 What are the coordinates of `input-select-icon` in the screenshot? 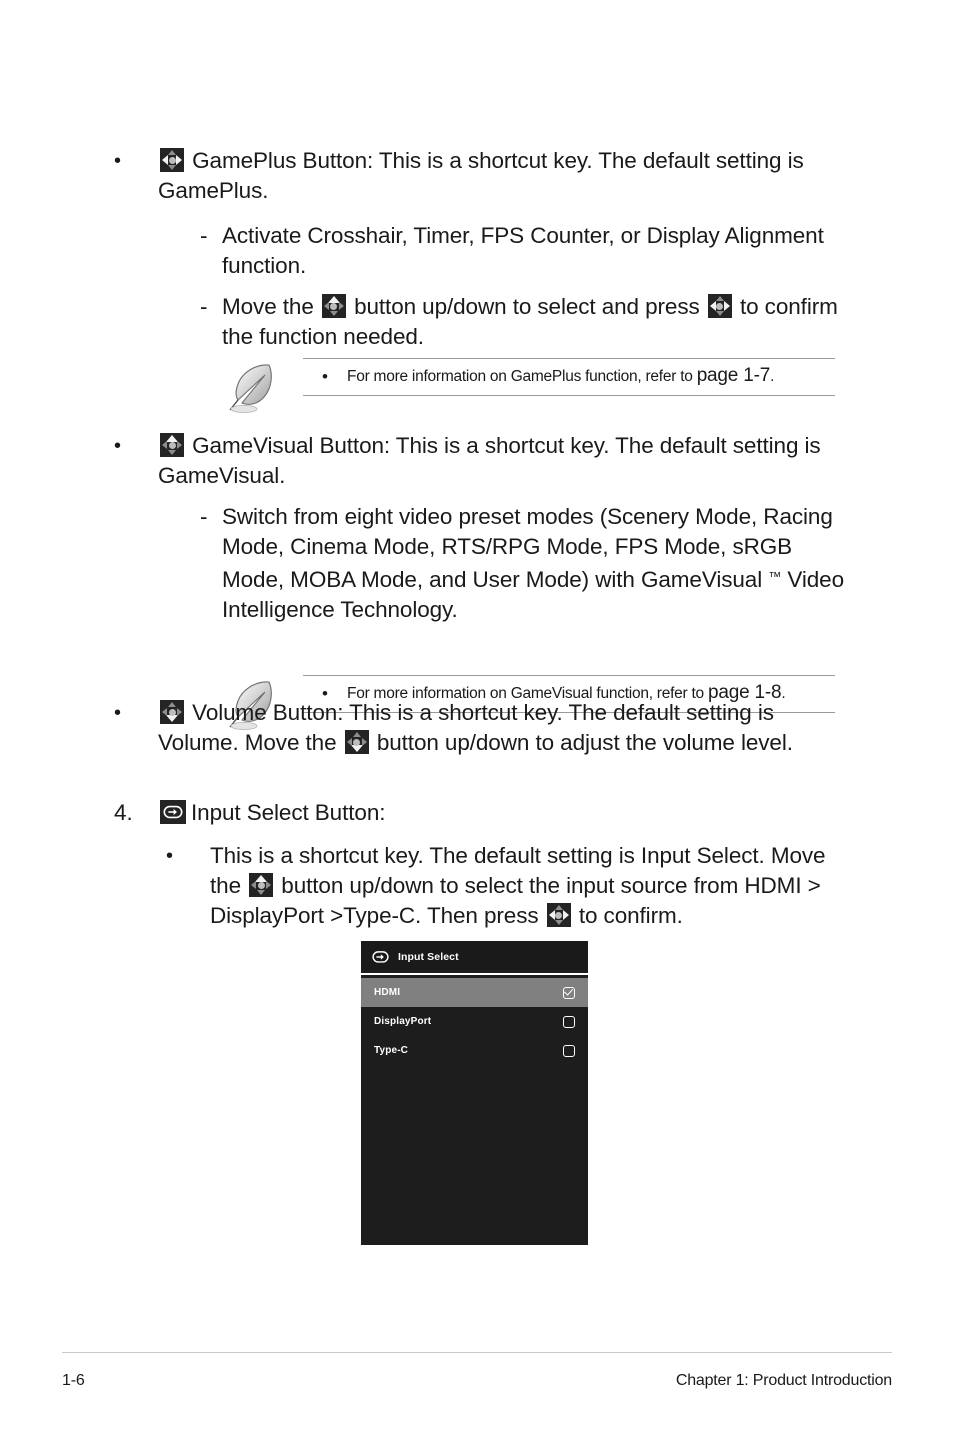 It's located at (380, 957).